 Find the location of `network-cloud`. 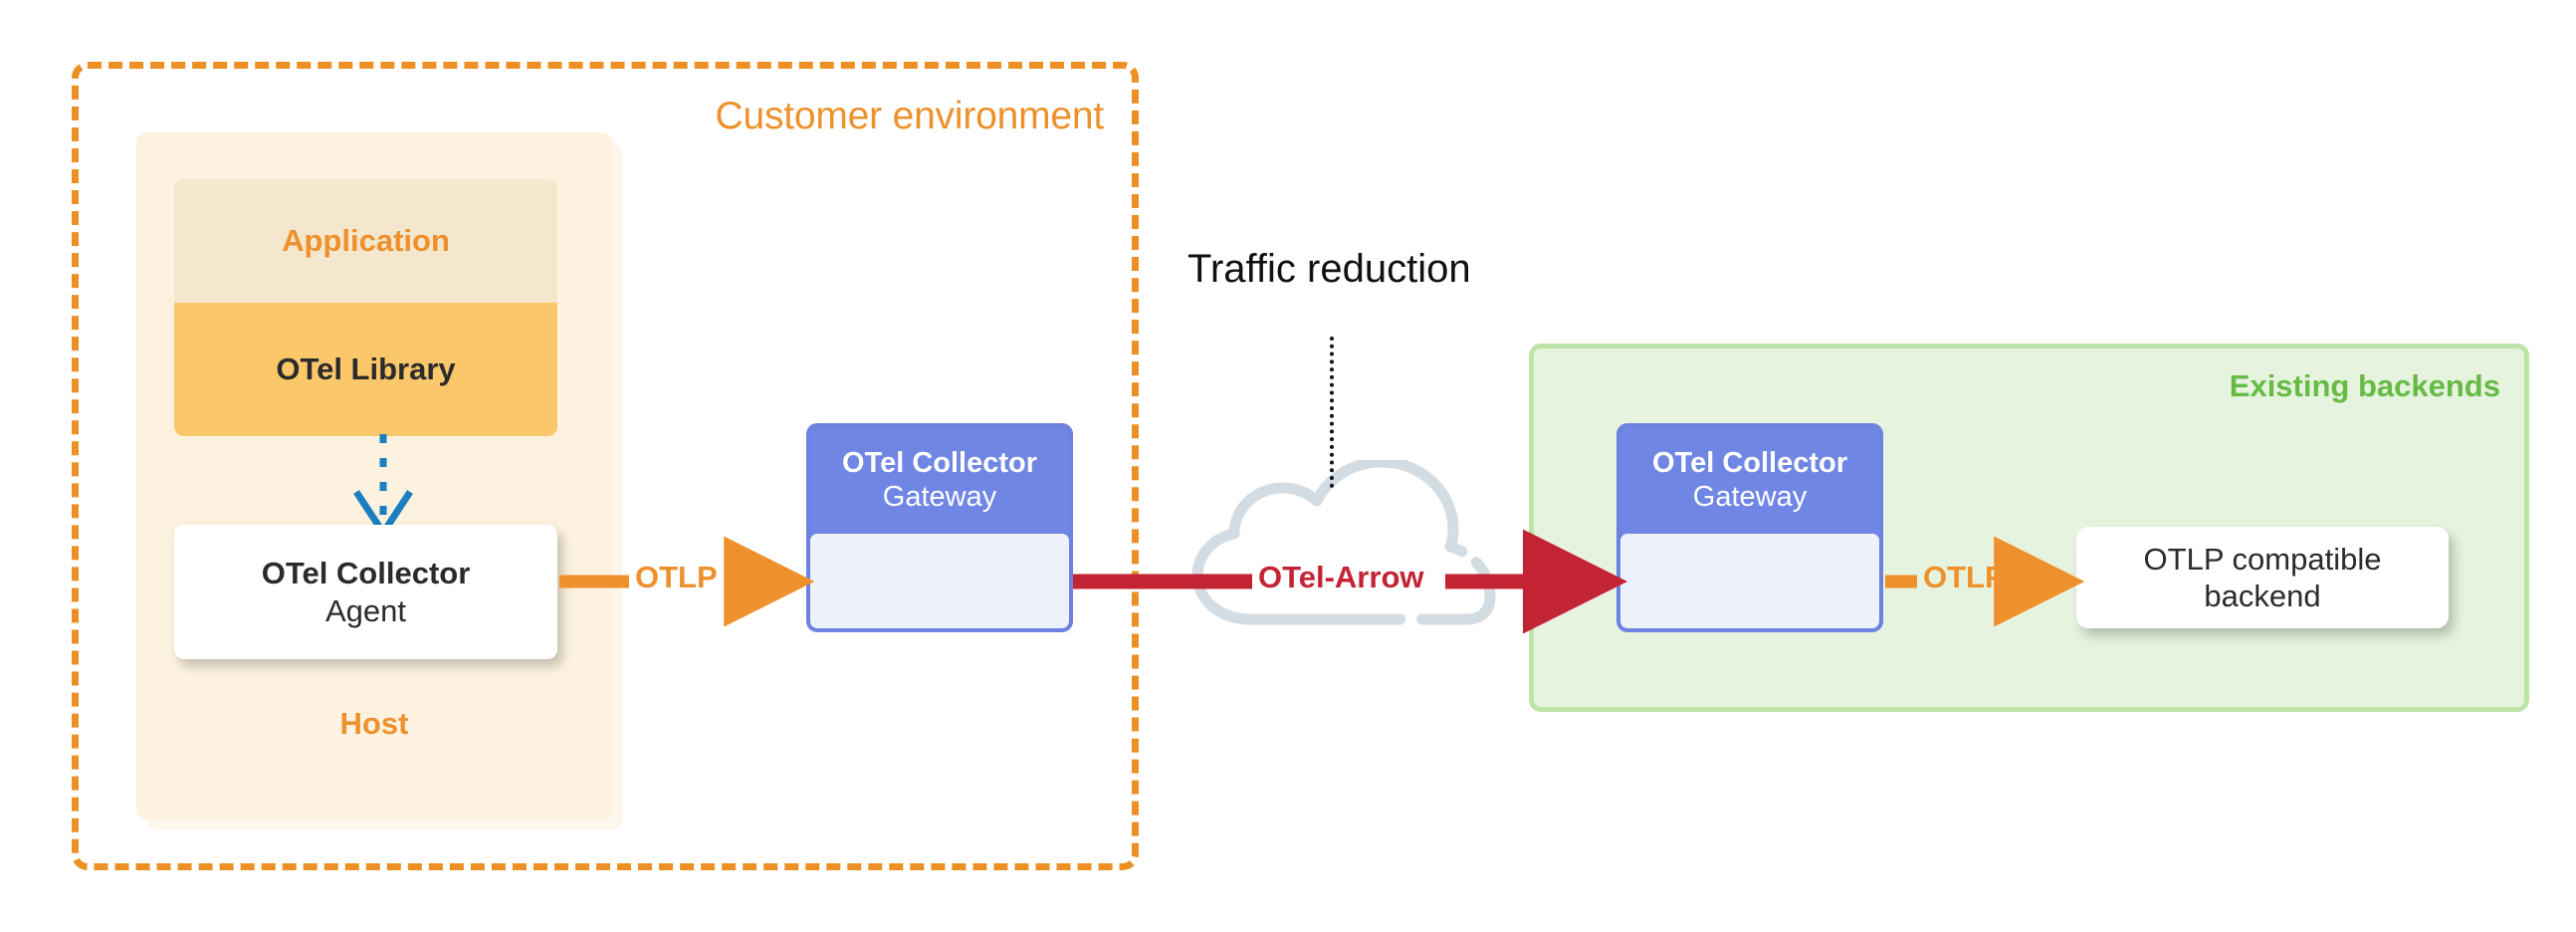

network-cloud is located at coordinates (1341, 550).